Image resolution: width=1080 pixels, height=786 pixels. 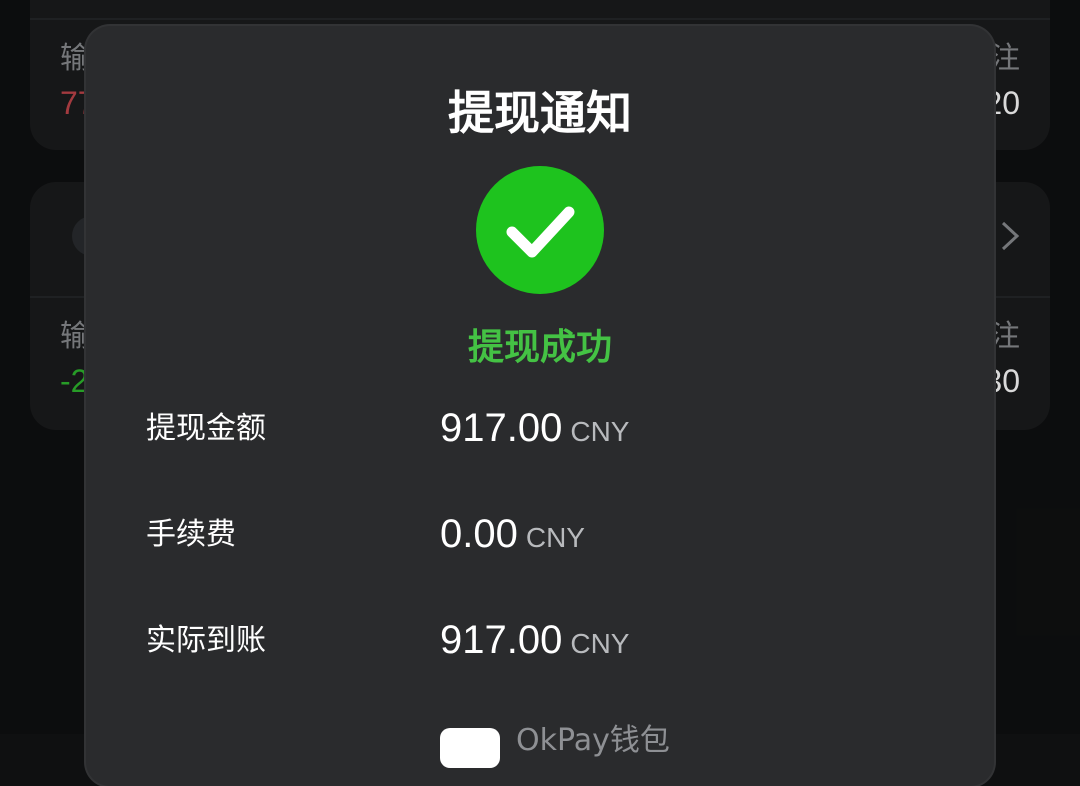 What do you see at coordinates (470, 748) in the screenshot?
I see `wallet-icon` at bounding box center [470, 748].